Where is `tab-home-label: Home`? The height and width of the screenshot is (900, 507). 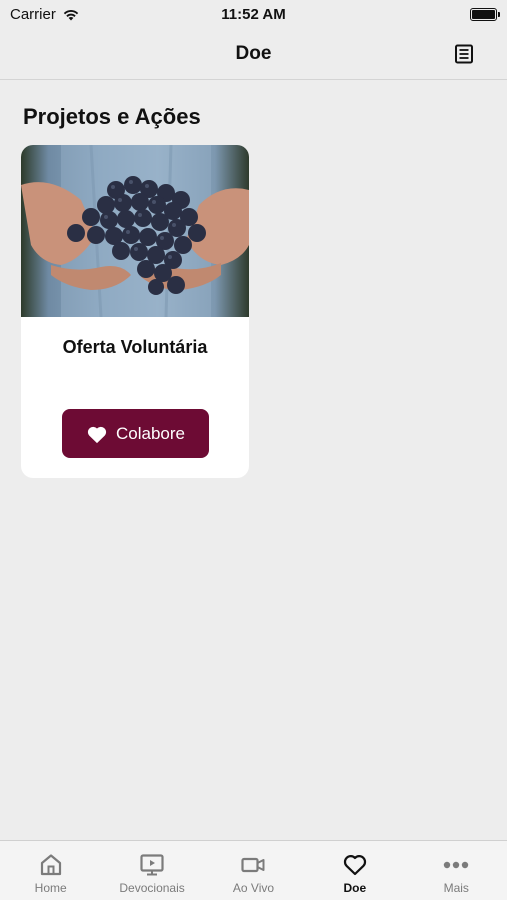 tab-home-label: Home is located at coordinates (50, 888).